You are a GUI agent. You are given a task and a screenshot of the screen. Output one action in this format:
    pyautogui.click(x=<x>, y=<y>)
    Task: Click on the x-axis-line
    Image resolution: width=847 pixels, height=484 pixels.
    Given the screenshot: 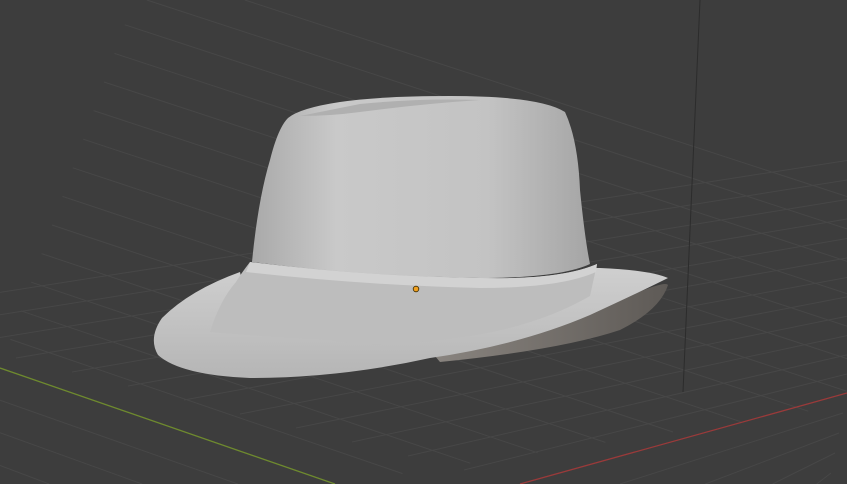 What is the action you would take?
    pyautogui.click(x=683, y=438)
    